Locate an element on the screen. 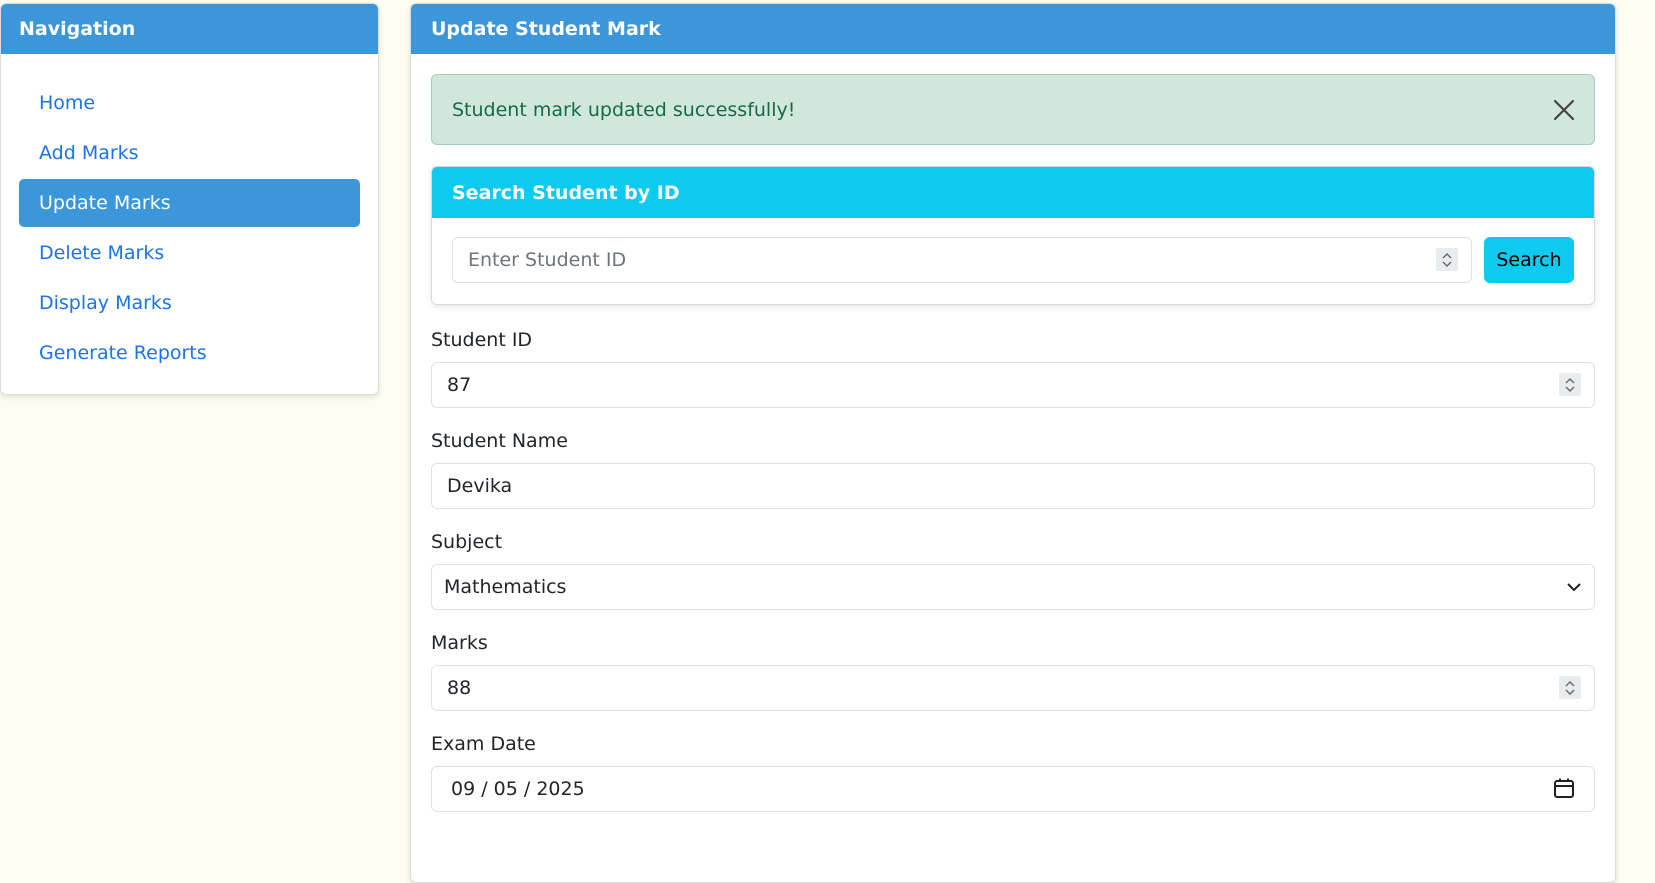 This screenshot has width=1655, height=883. marks-wrapper: 88 is located at coordinates (1013, 688).